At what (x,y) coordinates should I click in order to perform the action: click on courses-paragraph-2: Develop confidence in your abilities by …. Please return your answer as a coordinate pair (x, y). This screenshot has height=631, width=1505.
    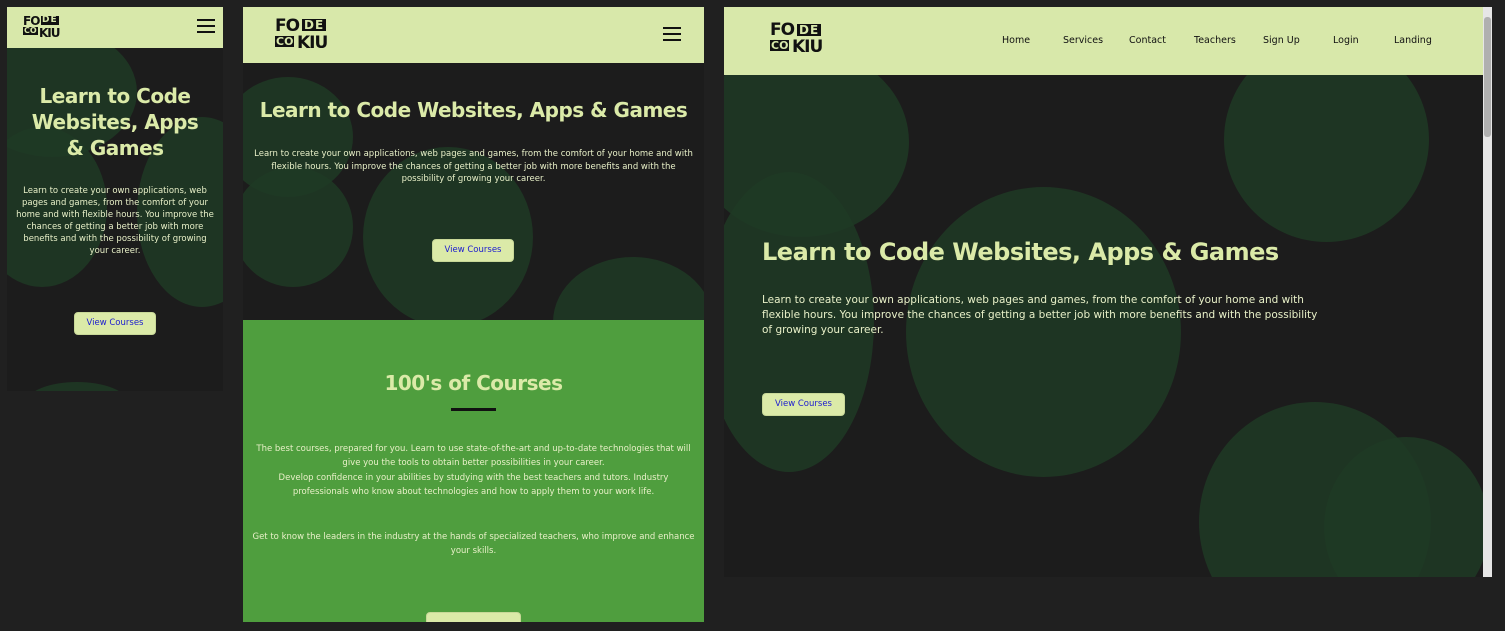
    Looking at the image, I should click on (473, 485).